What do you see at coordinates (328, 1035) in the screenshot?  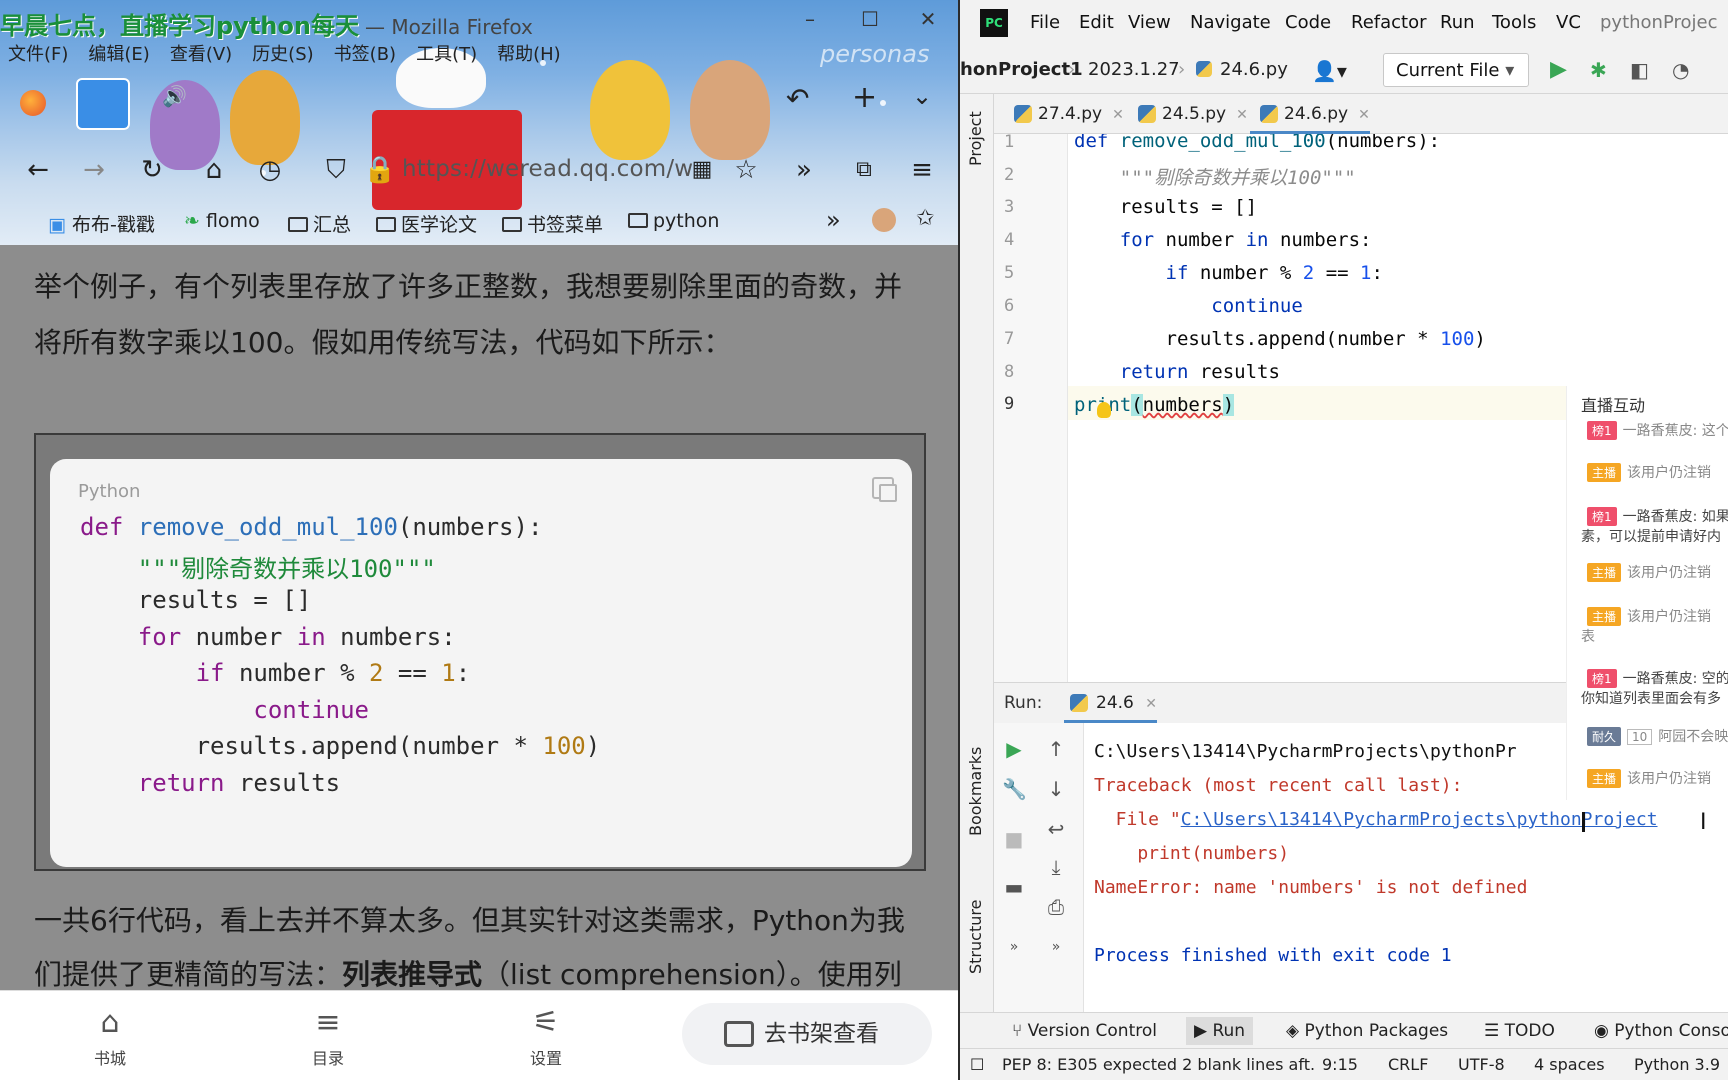 I see `nav-contents: ≡ 目录` at bounding box center [328, 1035].